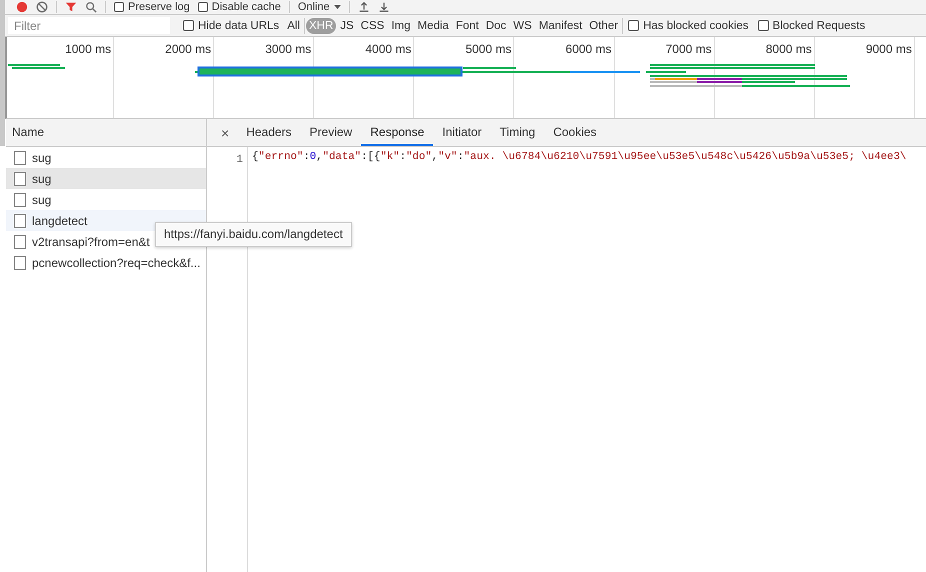  I want to click on url-tooltip: https://fanyi.baidu.com/langdetect, so click(253, 234).